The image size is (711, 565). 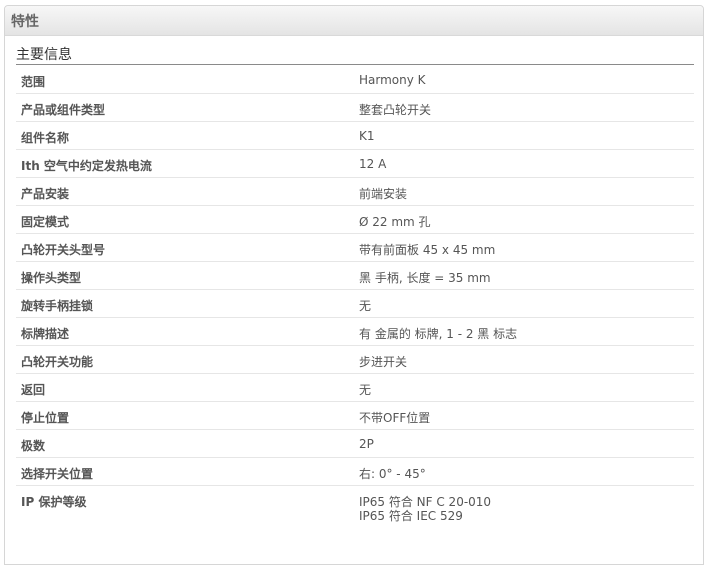 What do you see at coordinates (355, 164) in the screenshot?
I see `spec-row-thermal-current: Ith 空气中约定发热电流 12 A` at bounding box center [355, 164].